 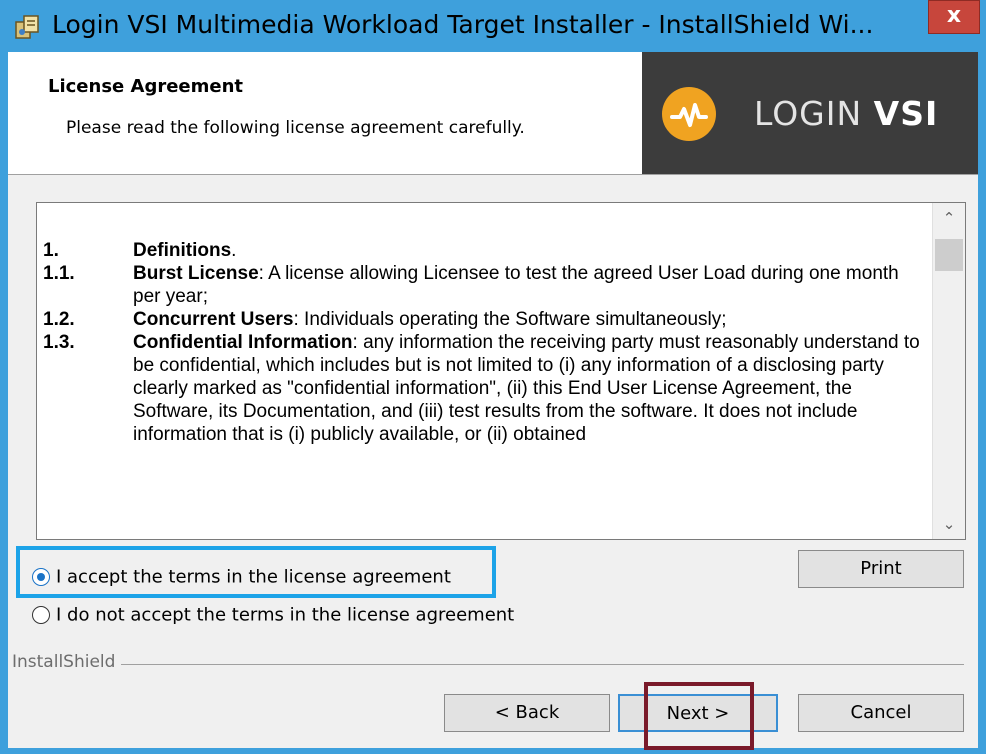 What do you see at coordinates (59, 342) in the screenshot?
I see `license-item-number: 1.3.` at bounding box center [59, 342].